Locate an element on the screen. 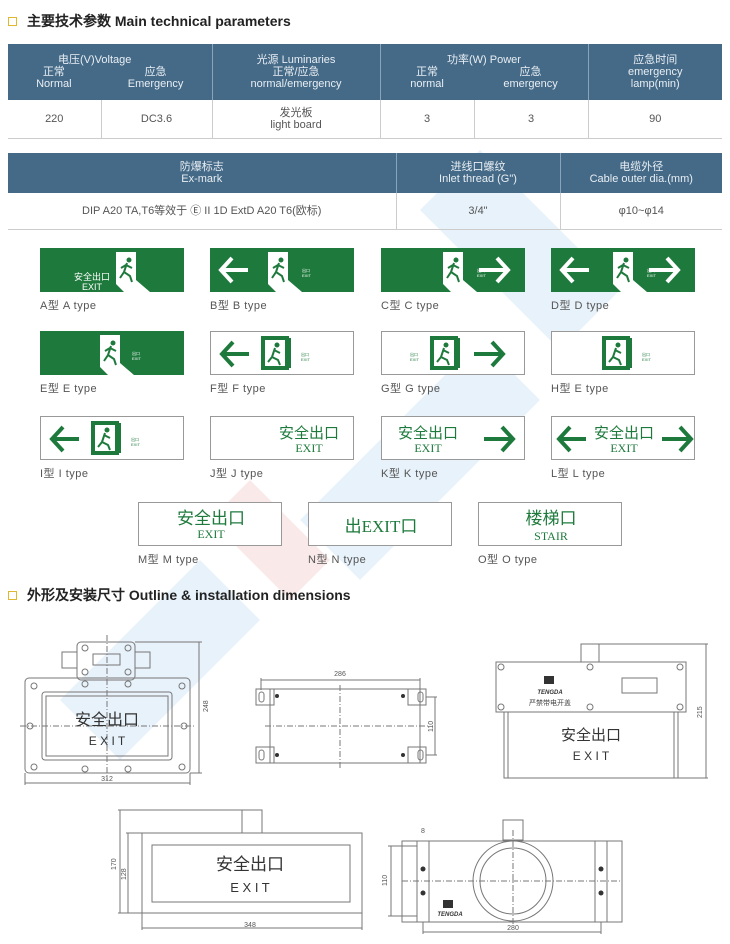 The height and width of the screenshot is (944, 730). exit-sign-o-type: 楼梯口 STAIR is located at coordinates (550, 524).